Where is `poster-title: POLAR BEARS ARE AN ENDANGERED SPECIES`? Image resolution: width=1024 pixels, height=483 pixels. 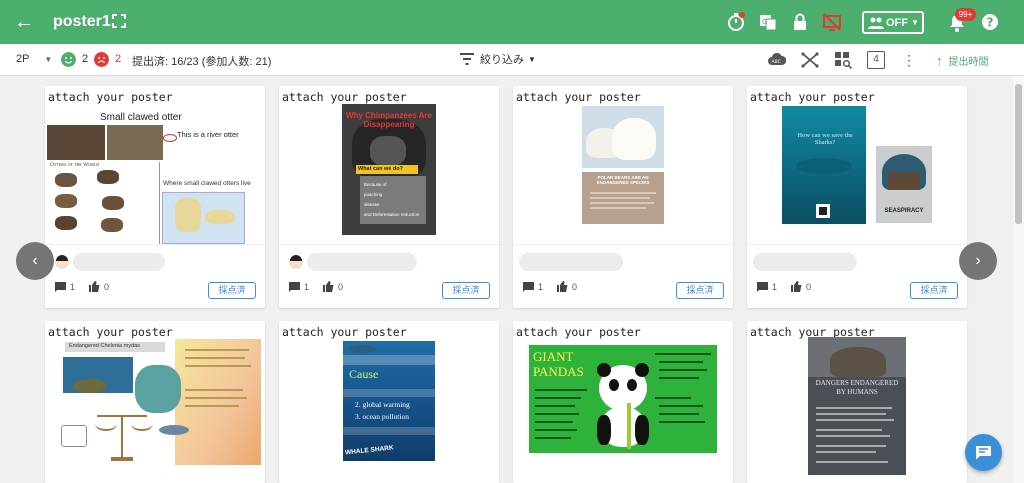 poster-title: POLAR BEARS ARE AN ENDANGERED SPECIES is located at coordinates (623, 180).